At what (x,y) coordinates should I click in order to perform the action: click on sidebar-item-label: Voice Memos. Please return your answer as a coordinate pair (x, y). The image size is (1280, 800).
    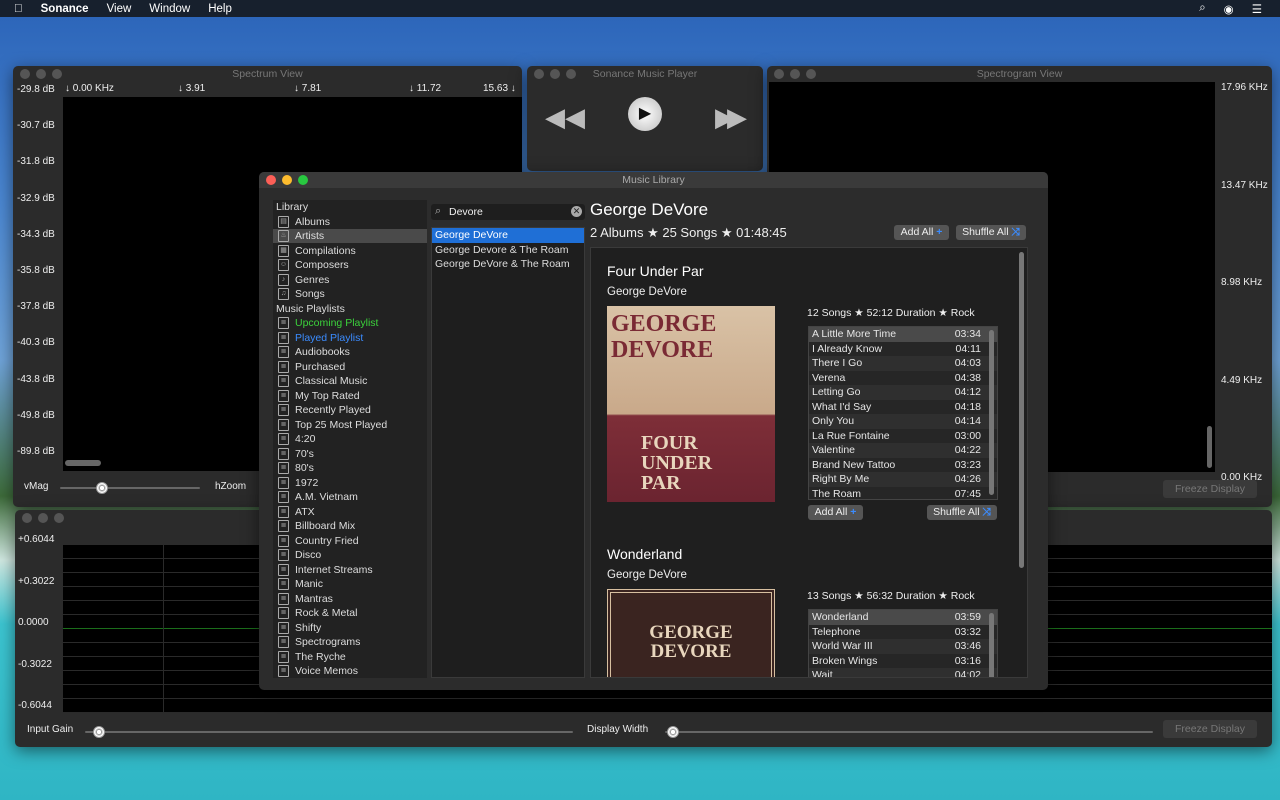
    Looking at the image, I should click on (327, 671).